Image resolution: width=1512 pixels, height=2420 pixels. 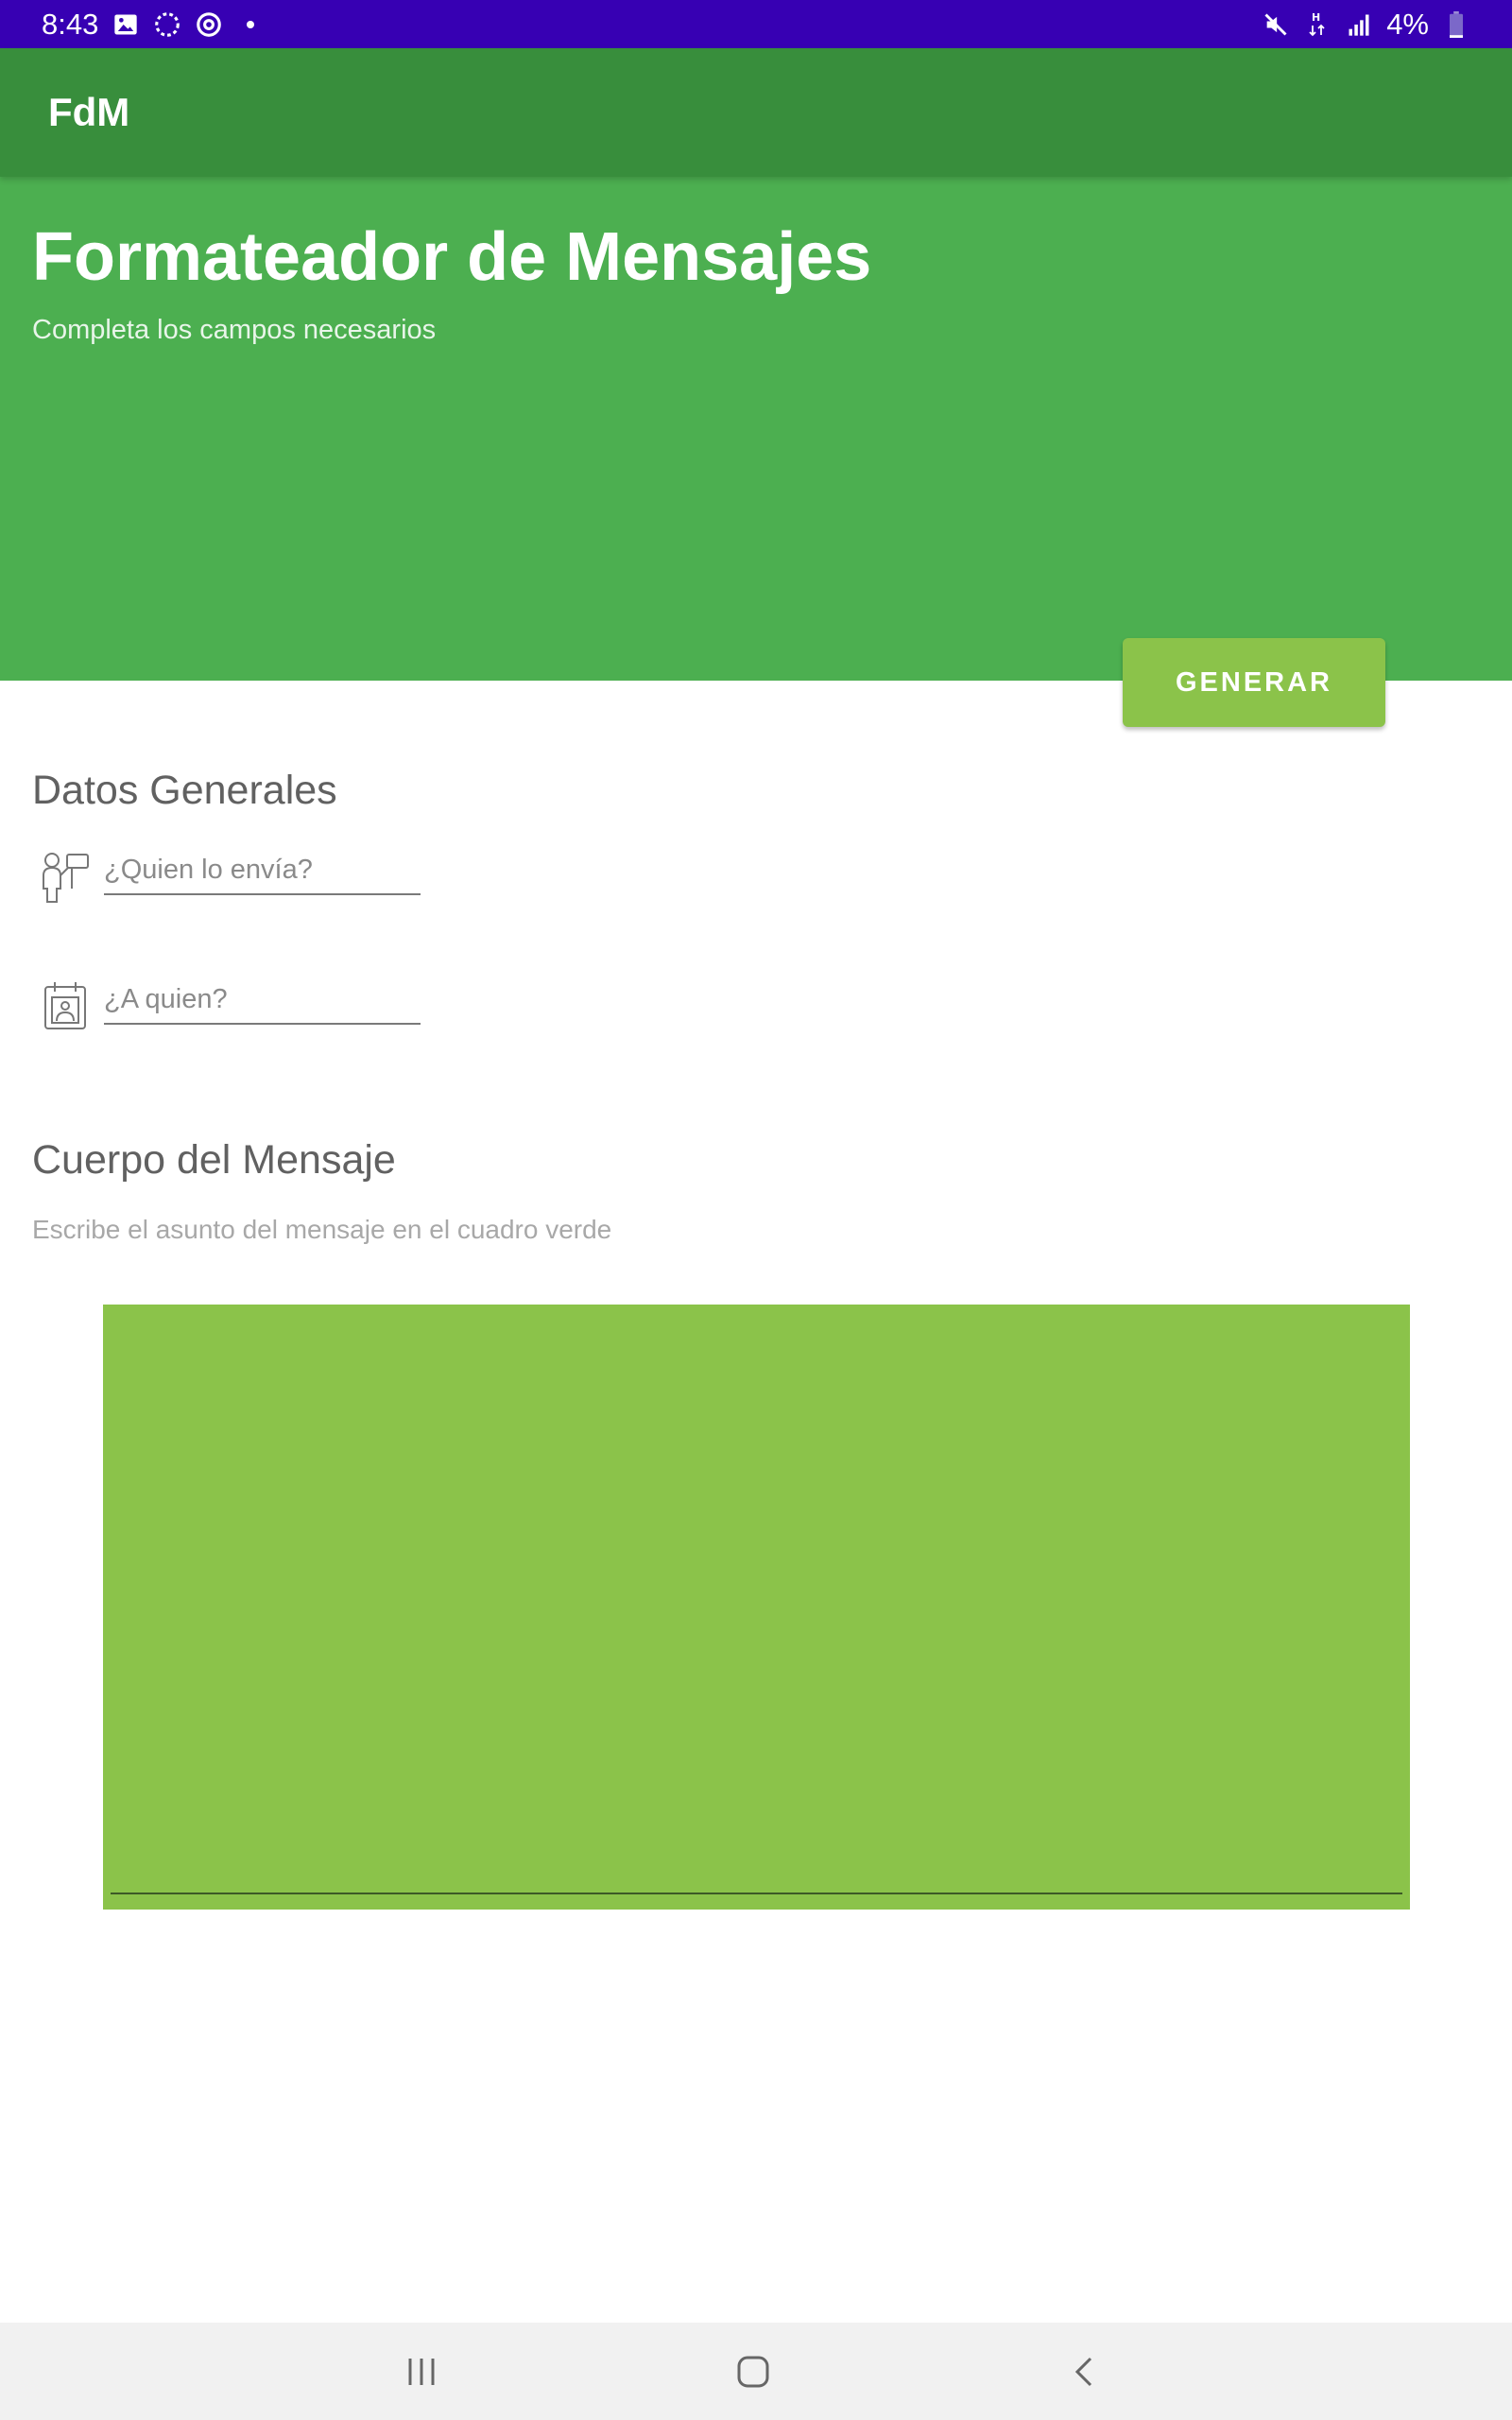 What do you see at coordinates (234, 330) in the screenshot?
I see `page-subtitle: Completa los campos necesarios` at bounding box center [234, 330].